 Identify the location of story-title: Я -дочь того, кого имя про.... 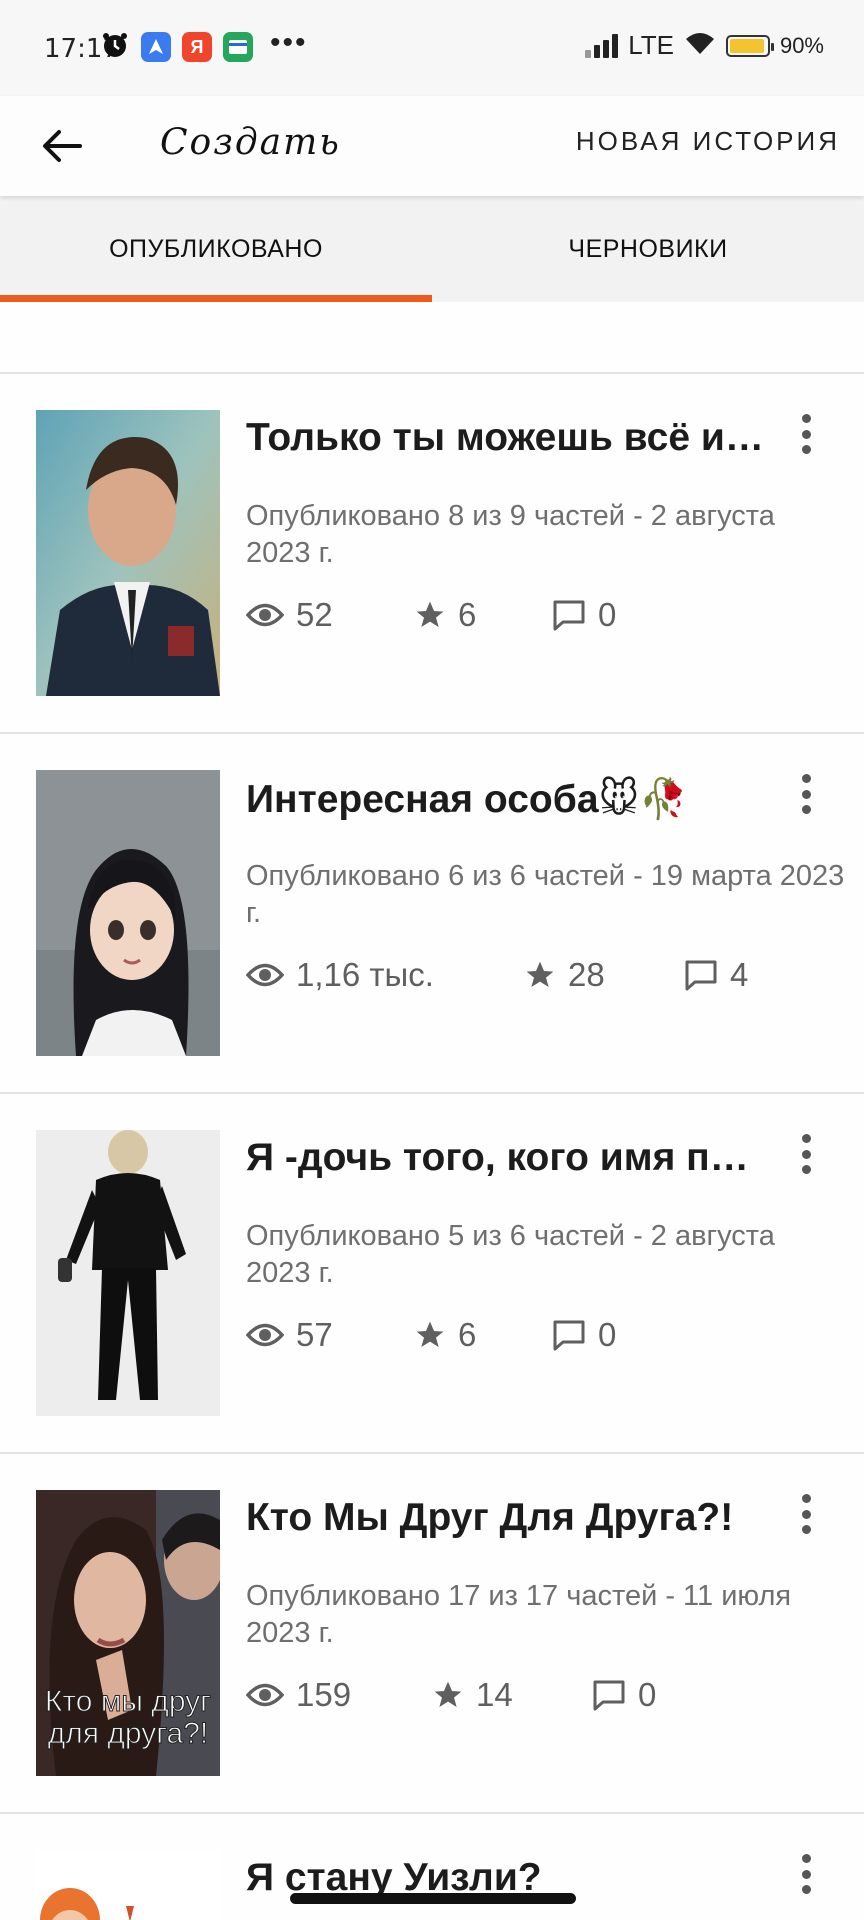
(506, 1158).